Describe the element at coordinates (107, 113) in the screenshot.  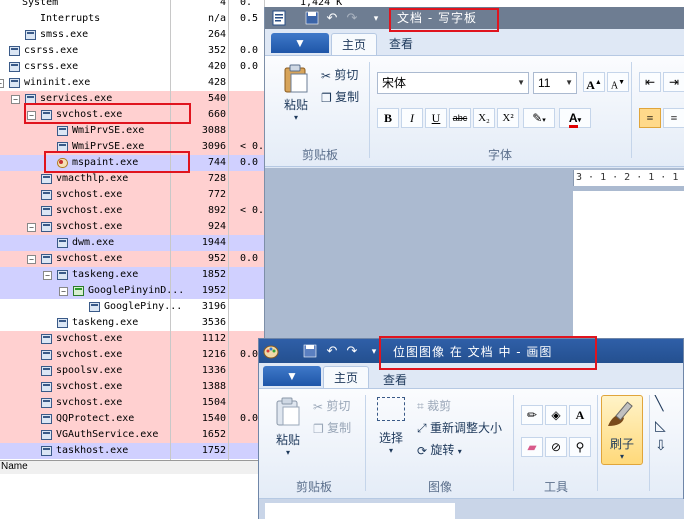
I see `highlight-svchost` at that location.